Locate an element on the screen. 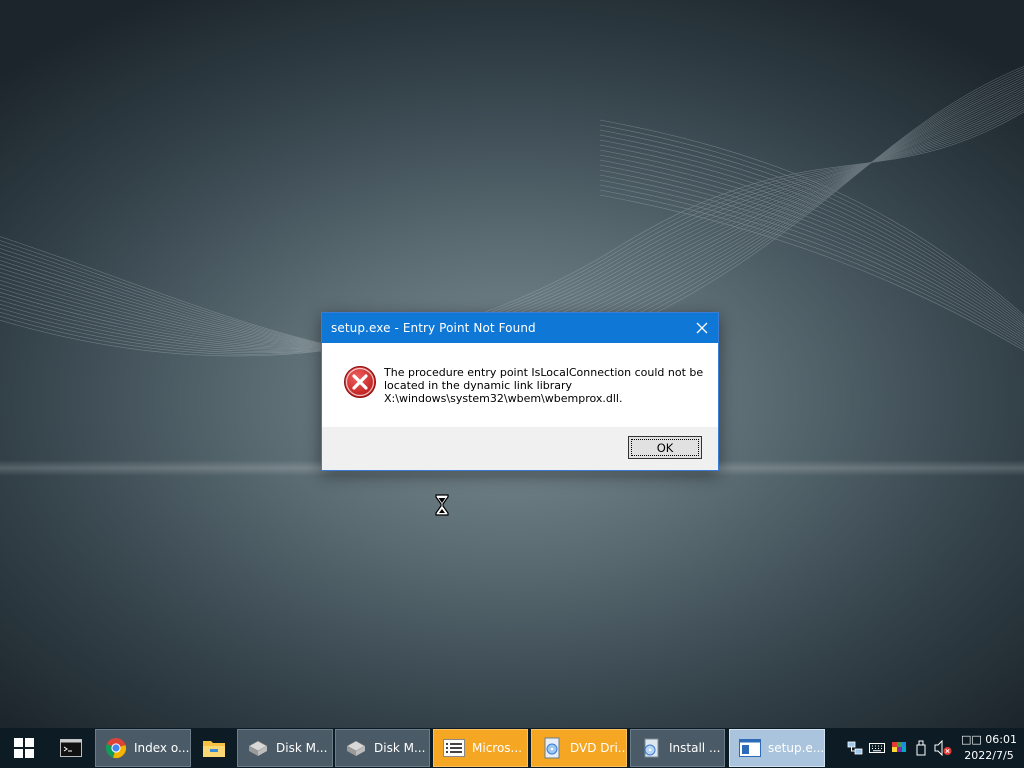 The image size is (1024, 768). windows-logo-icon is located at coordinates (24, 748).